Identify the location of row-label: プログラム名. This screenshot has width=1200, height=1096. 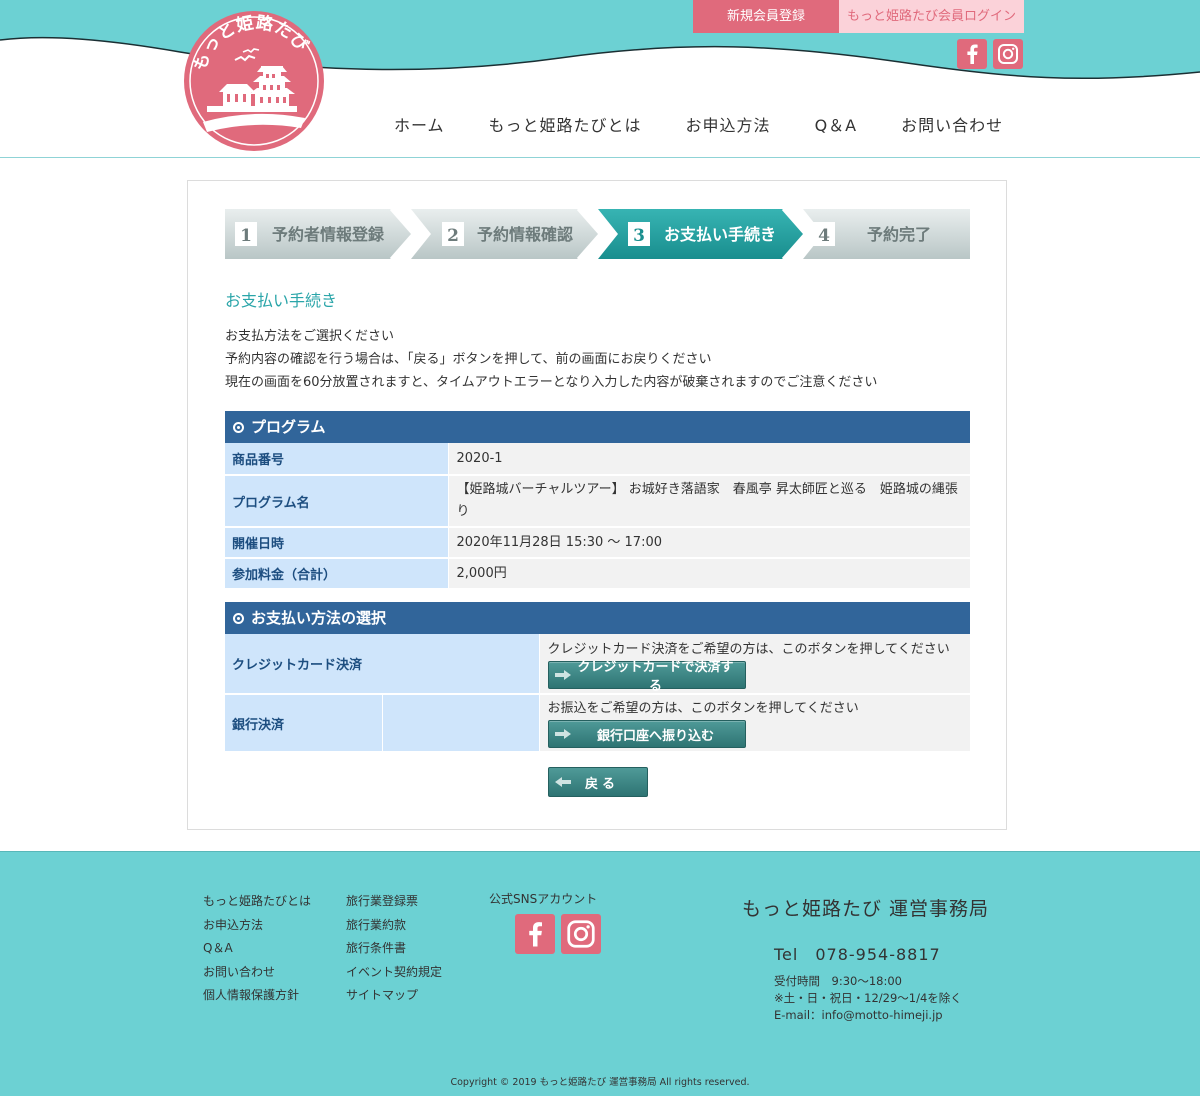
(337, 501).